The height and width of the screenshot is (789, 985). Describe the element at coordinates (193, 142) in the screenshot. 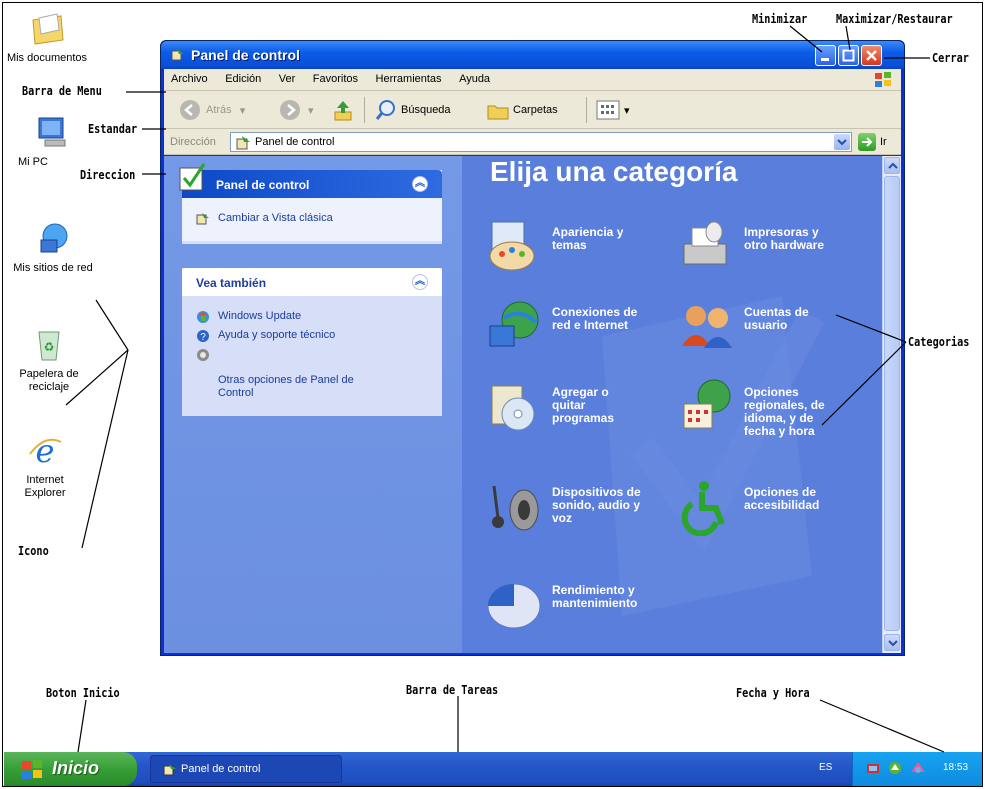

I see `address-label: Dirección` at that location.